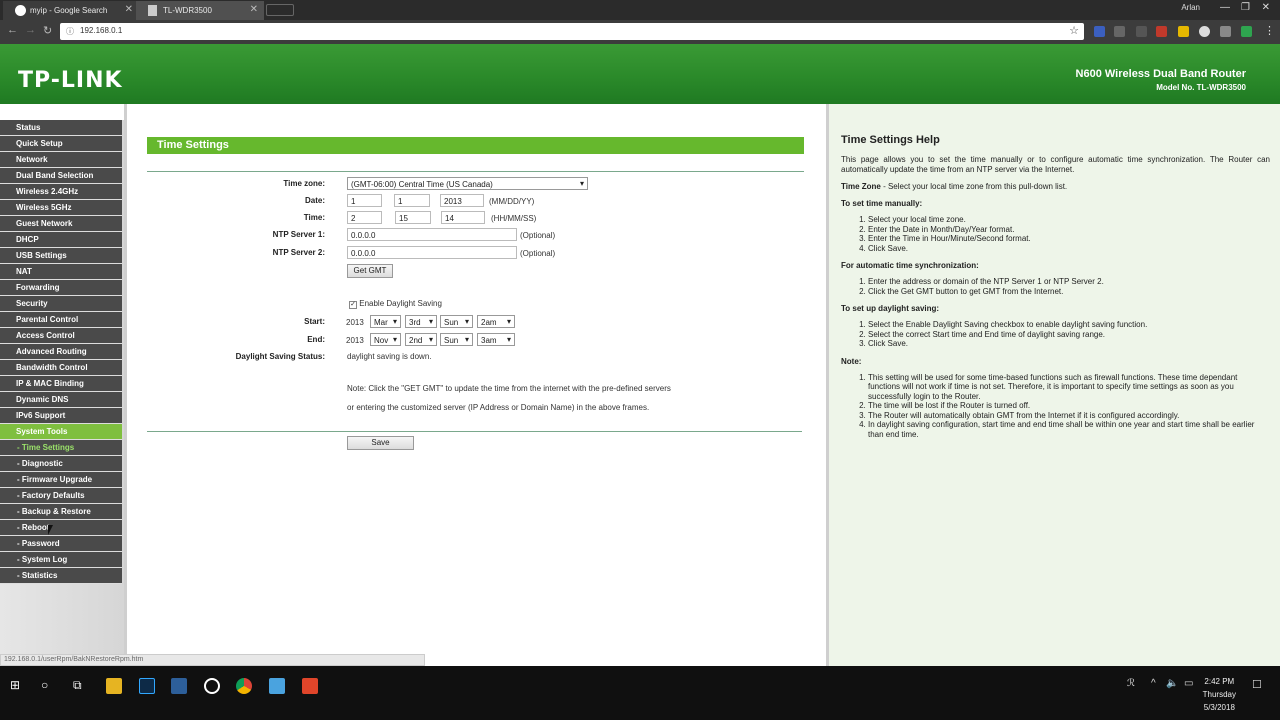  What do you see at coordinates (364, 200) in the screenshot?
I see `date-month-input: 1` at bounding box center [364, 200].